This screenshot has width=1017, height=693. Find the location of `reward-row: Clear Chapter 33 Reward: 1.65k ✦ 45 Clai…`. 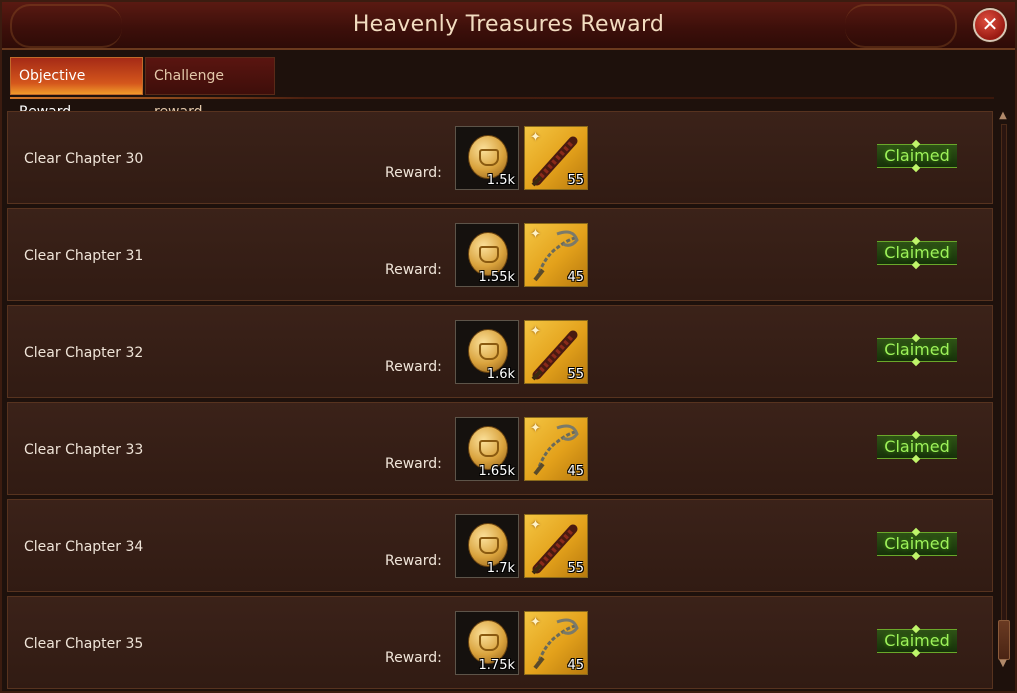

reward-row: Clear Chapter 33 Reward: 1.65k ✦ 45 Clai… is located at coordinates (500, 448).